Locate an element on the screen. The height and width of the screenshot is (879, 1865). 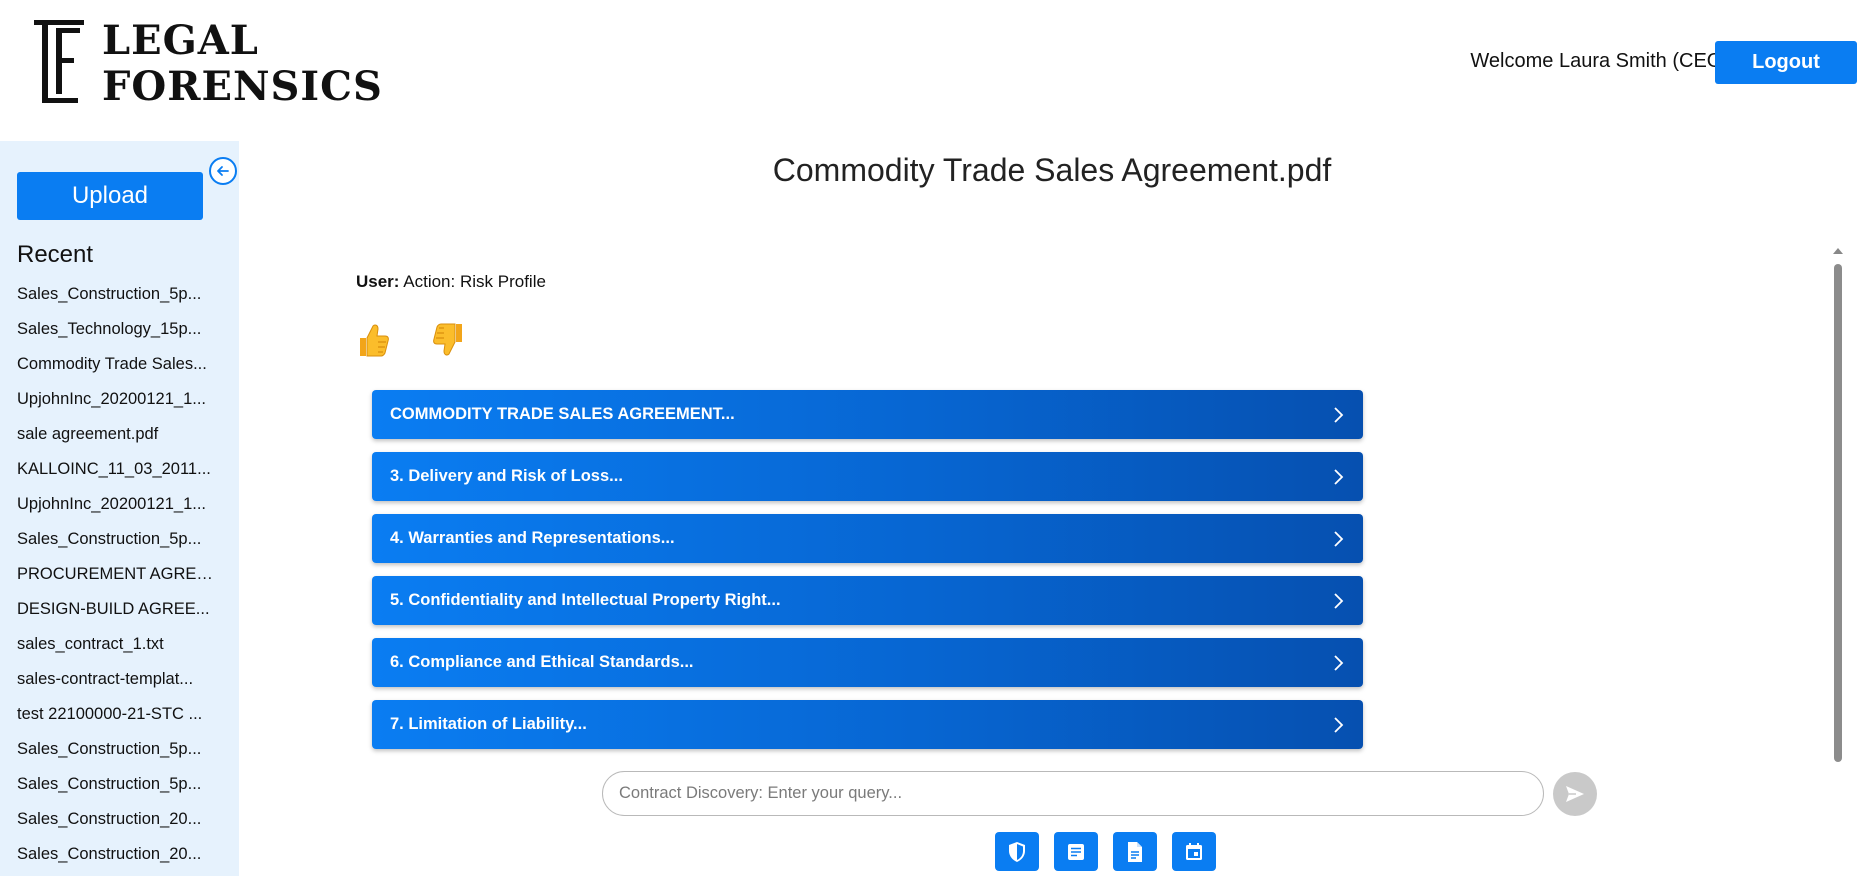
user-message-prefix: User: is located at coordinates (378, 281).